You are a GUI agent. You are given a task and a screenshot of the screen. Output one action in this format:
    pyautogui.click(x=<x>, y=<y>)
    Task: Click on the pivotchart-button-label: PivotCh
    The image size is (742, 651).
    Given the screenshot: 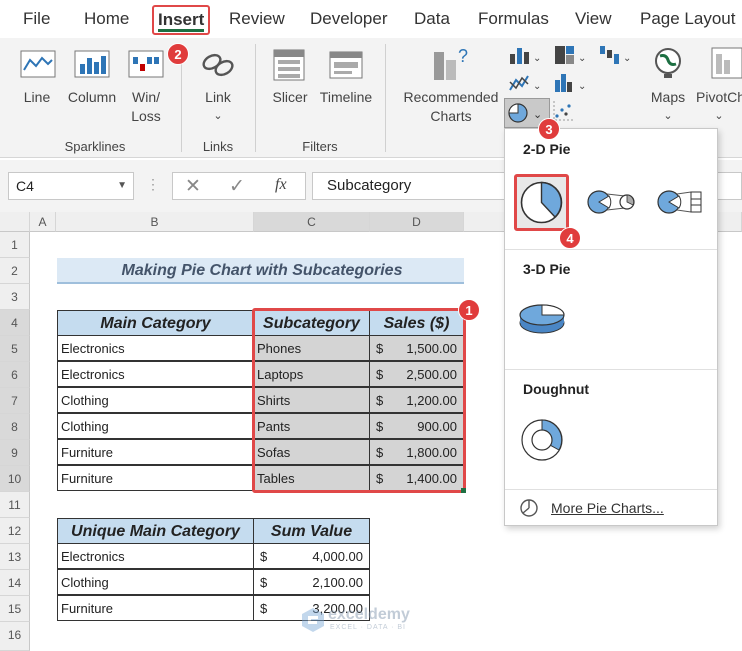 What is the action you would take?
    pyautogui.click(x=719, y=97)
    